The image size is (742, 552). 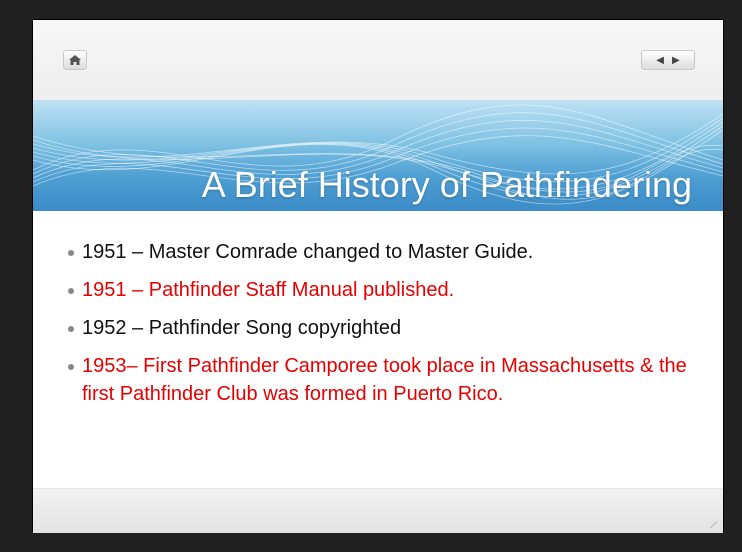 I want to click on resize-grip-icon, so click(x=713, y=524).